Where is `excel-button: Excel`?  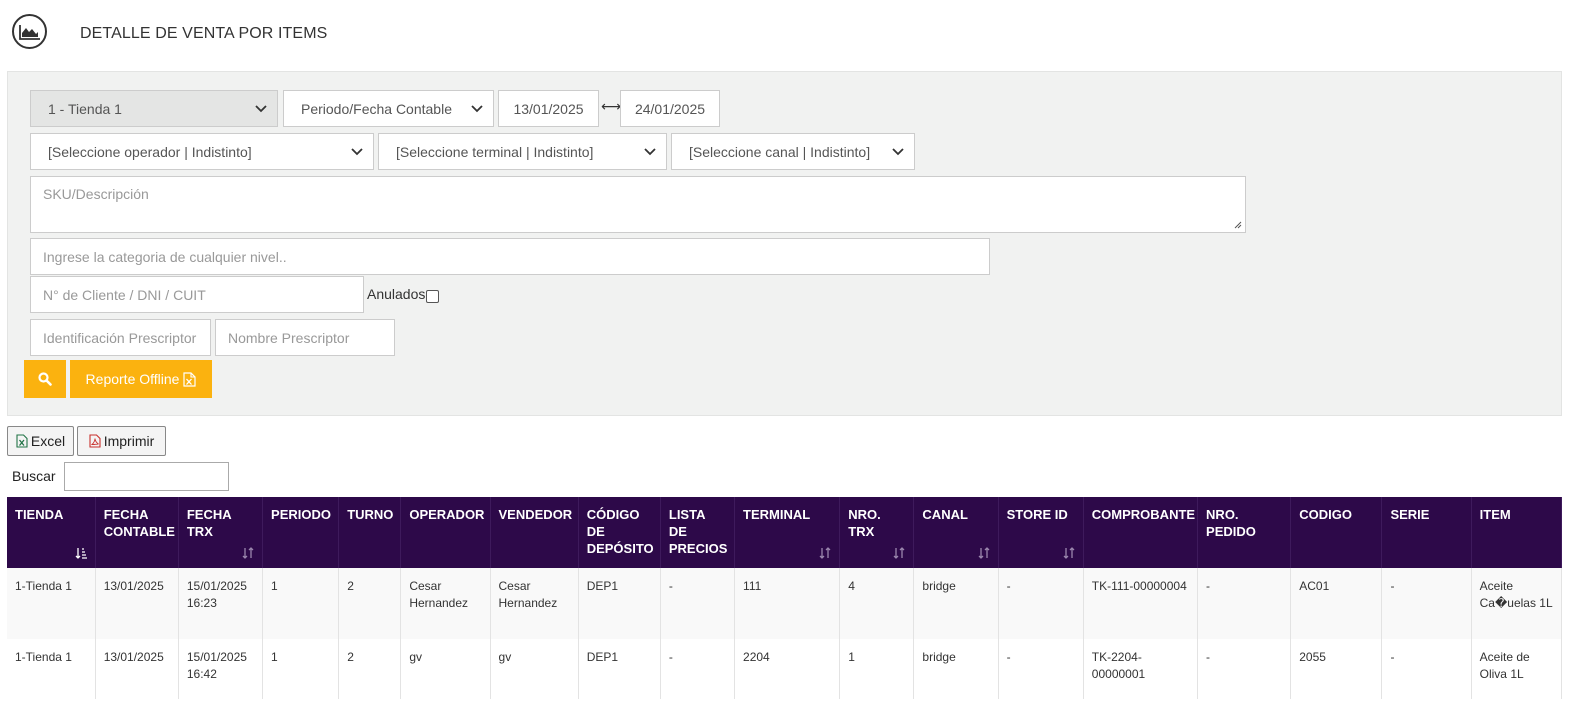 excel-button: Excel is located at coordinates (40, 441).